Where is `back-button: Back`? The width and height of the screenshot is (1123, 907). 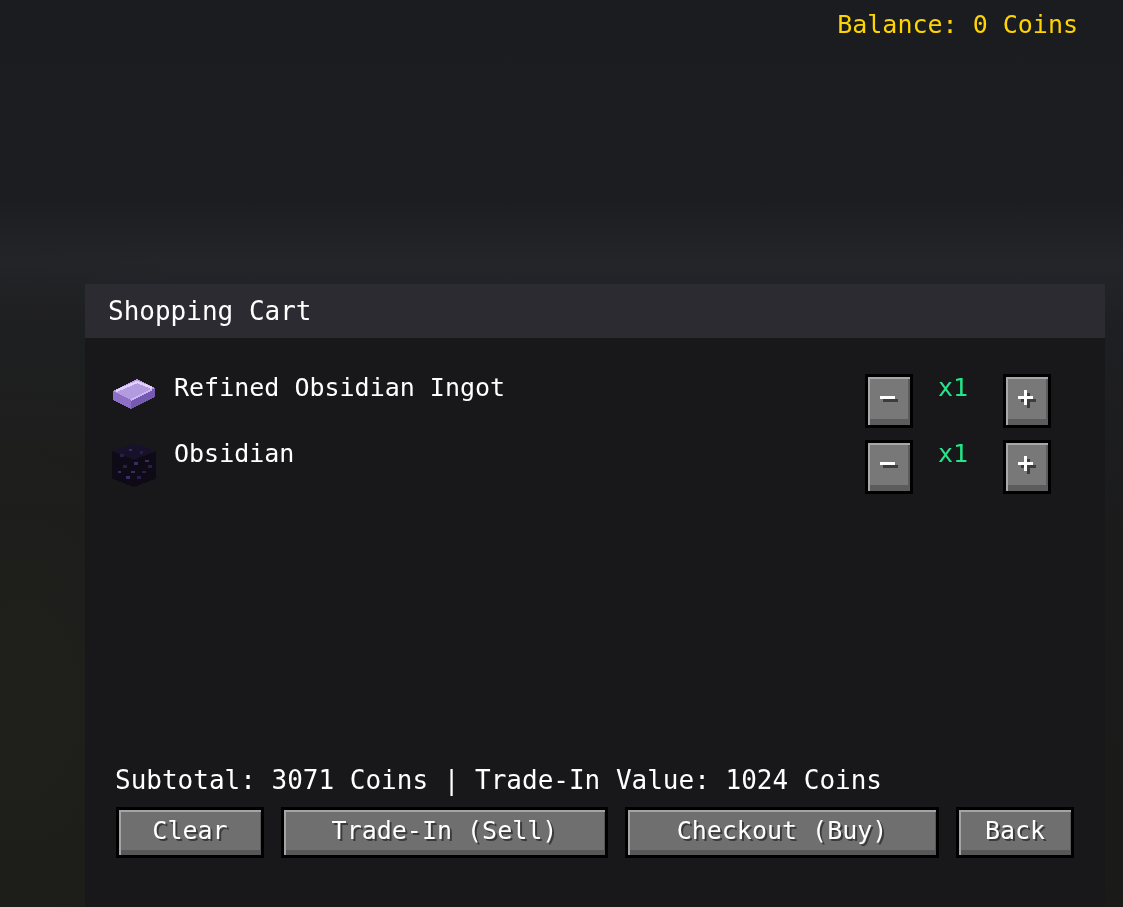 back-button: Back is located at coordinates (1015, 832).